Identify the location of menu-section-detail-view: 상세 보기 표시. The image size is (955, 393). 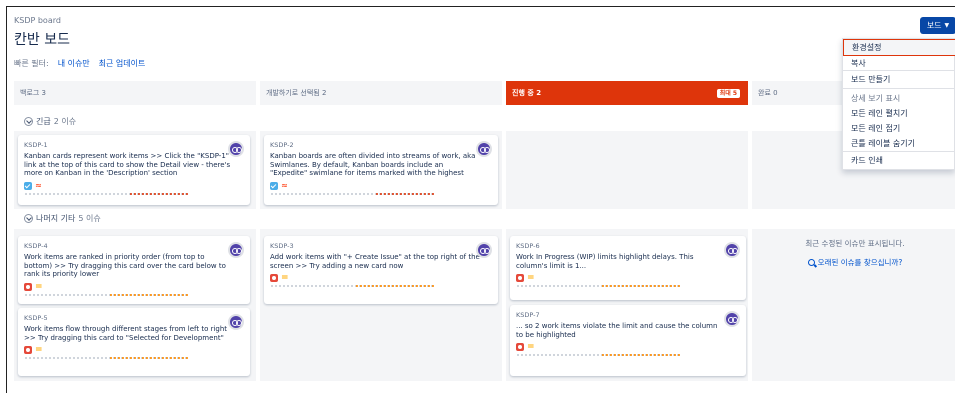
(876, 98).